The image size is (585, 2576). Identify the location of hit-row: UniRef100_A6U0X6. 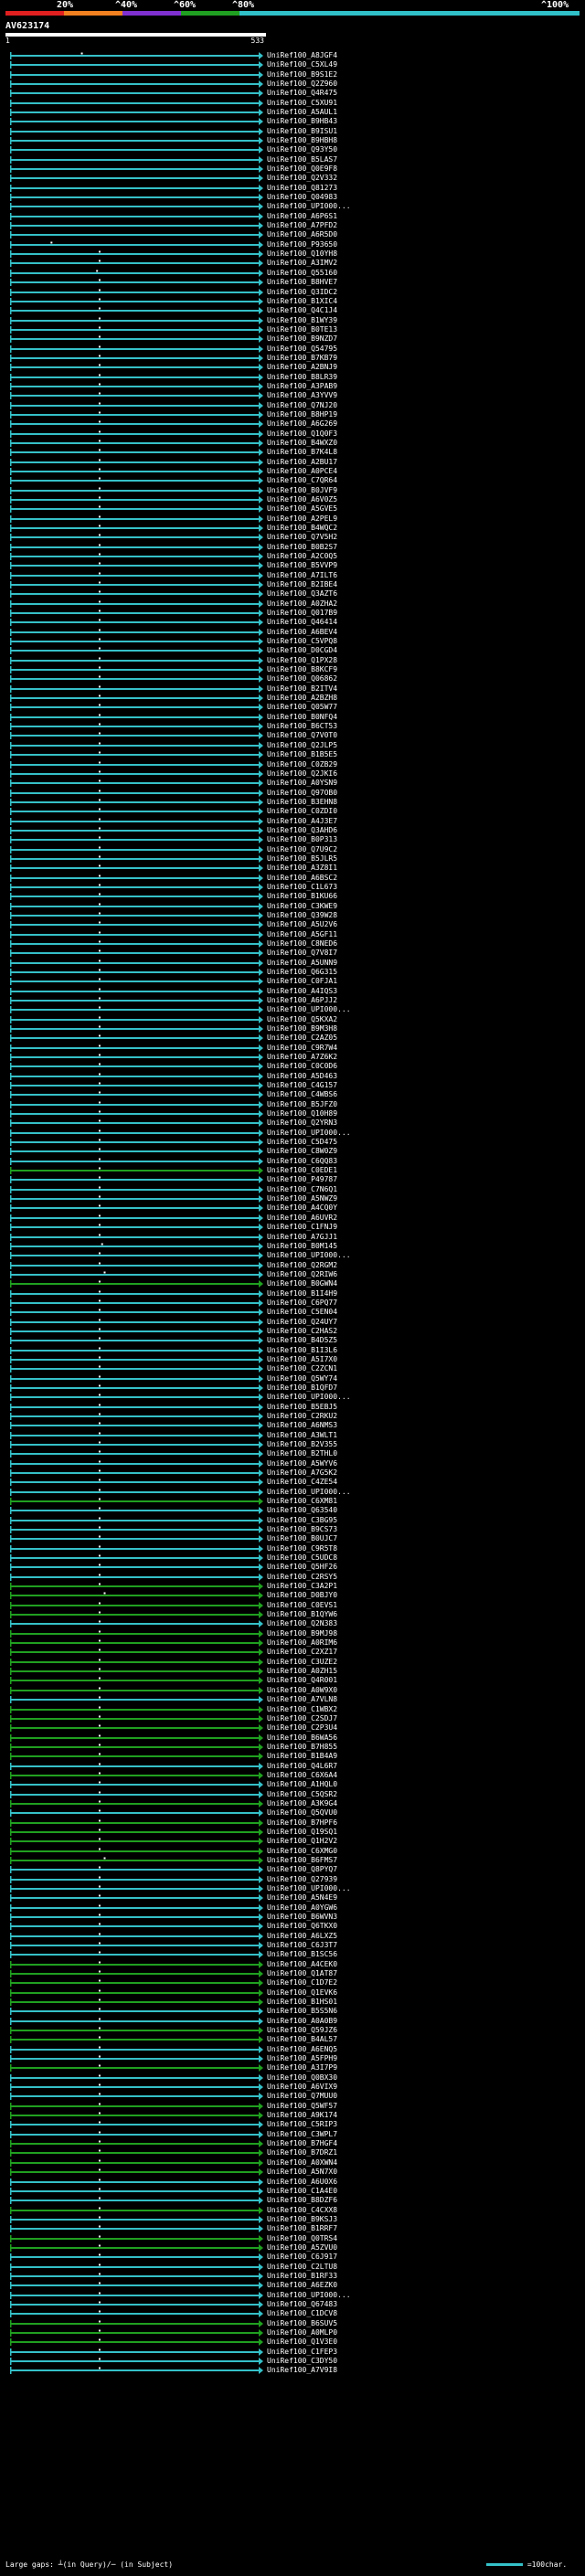
(293, 2182).